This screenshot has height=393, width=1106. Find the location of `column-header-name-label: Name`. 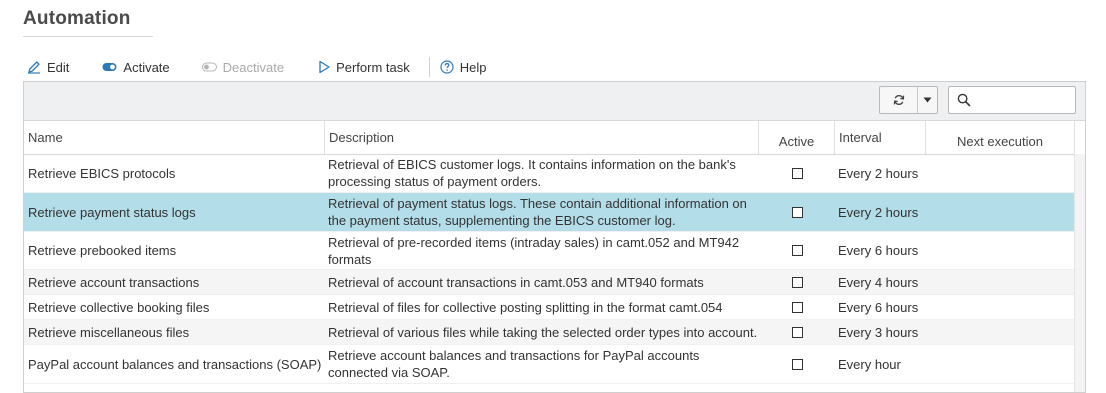

column-header-name-label: Name is located at coordinates (45, 137).